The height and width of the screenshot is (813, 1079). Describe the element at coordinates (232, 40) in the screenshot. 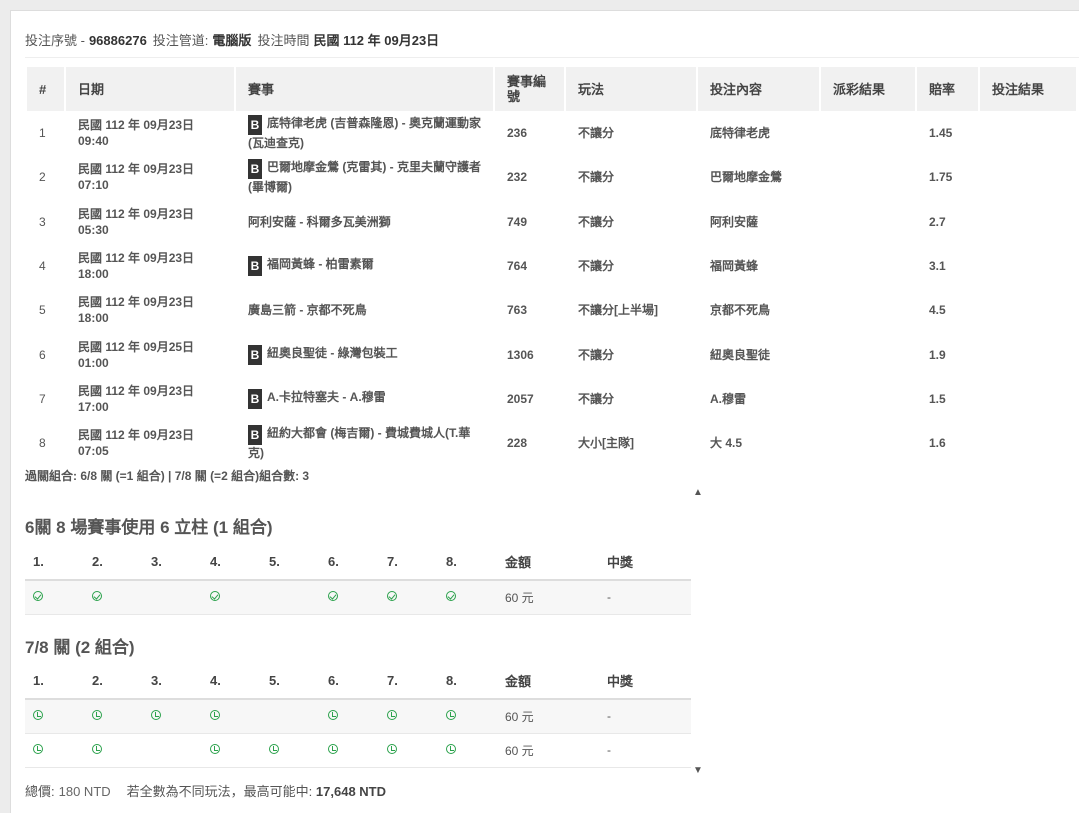

I see `channel-value: 電腦版` at that location.